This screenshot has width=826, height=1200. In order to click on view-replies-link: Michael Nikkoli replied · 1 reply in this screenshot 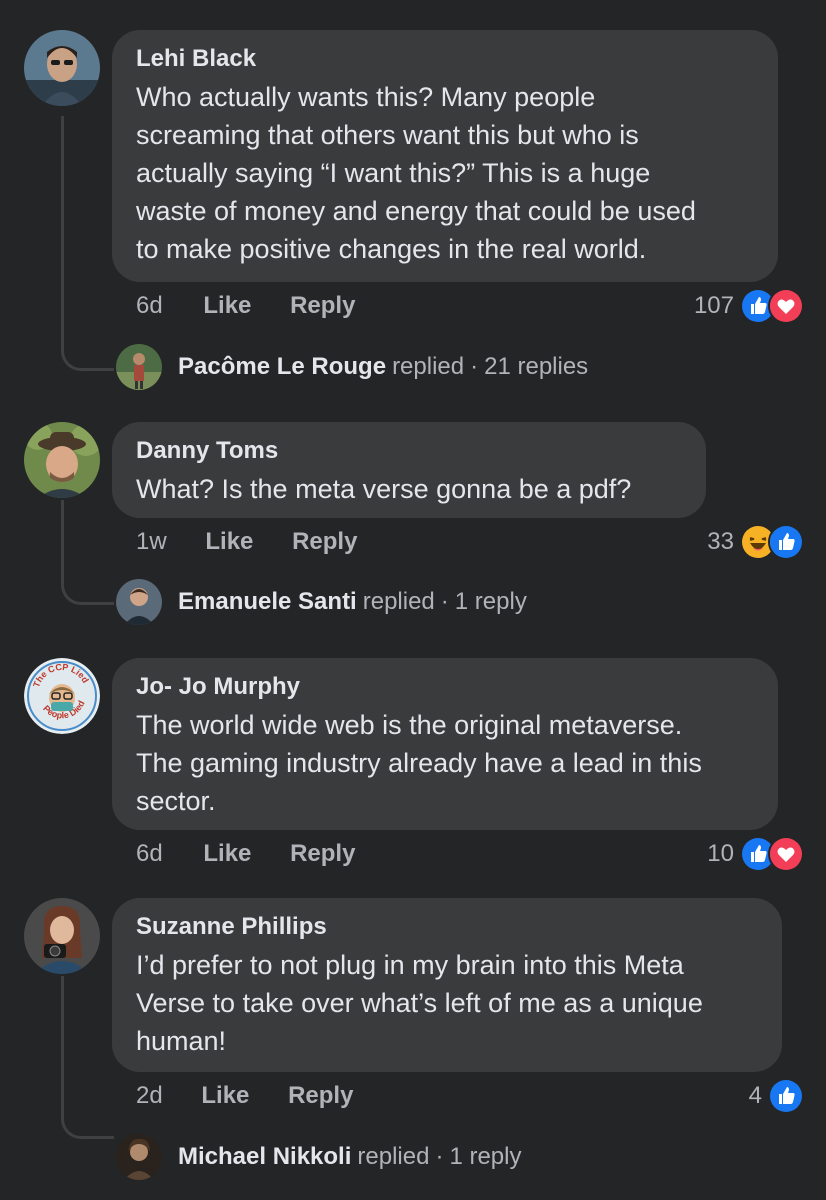, I will do `click(318, 1157)`.